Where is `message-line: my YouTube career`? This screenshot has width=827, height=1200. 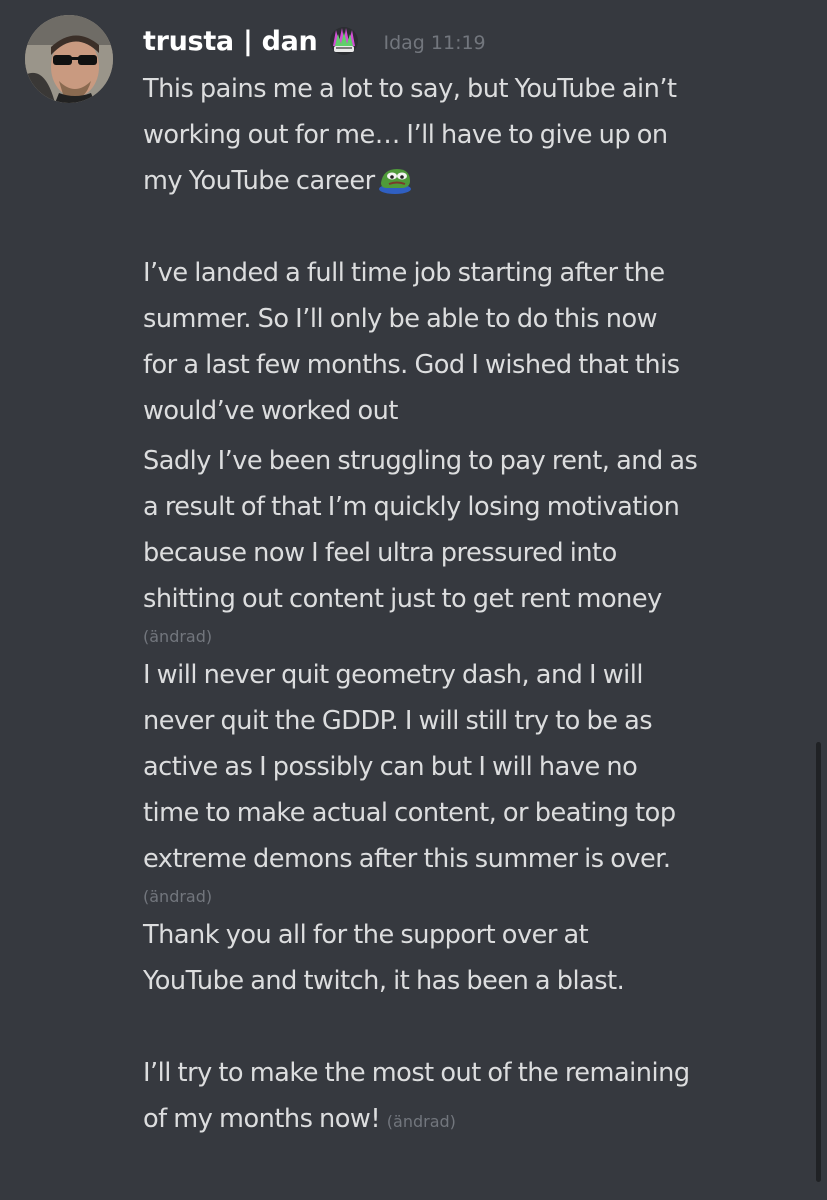
message-line: my YouTube career is located at coordinates (473, 181).